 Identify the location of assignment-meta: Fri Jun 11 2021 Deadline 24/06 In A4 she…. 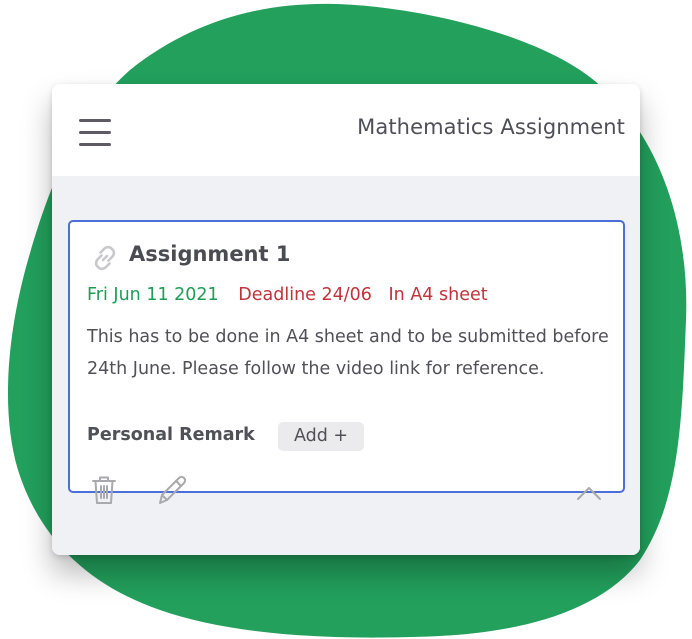
(287, 295).